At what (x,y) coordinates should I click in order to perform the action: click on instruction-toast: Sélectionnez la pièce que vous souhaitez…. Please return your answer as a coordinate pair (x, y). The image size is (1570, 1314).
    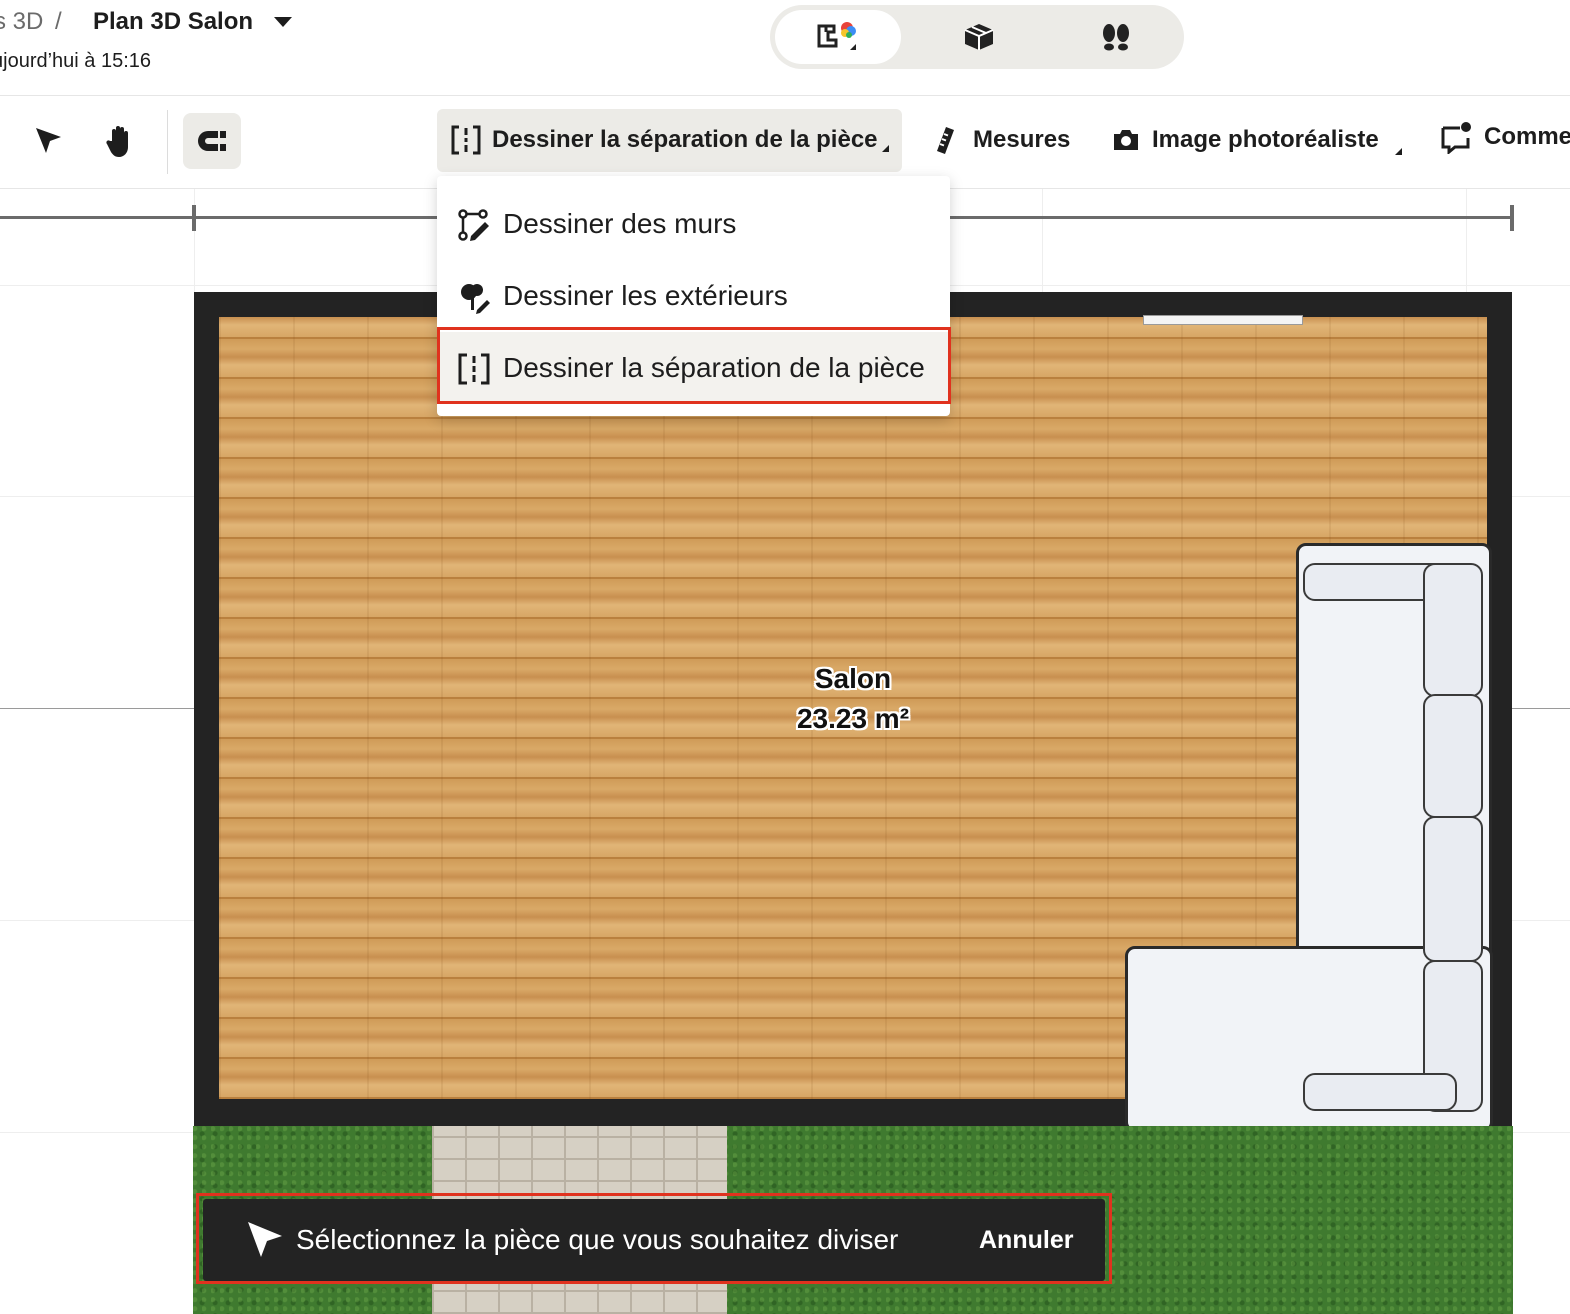
    Looking at the image, I should click on (654, 1240).